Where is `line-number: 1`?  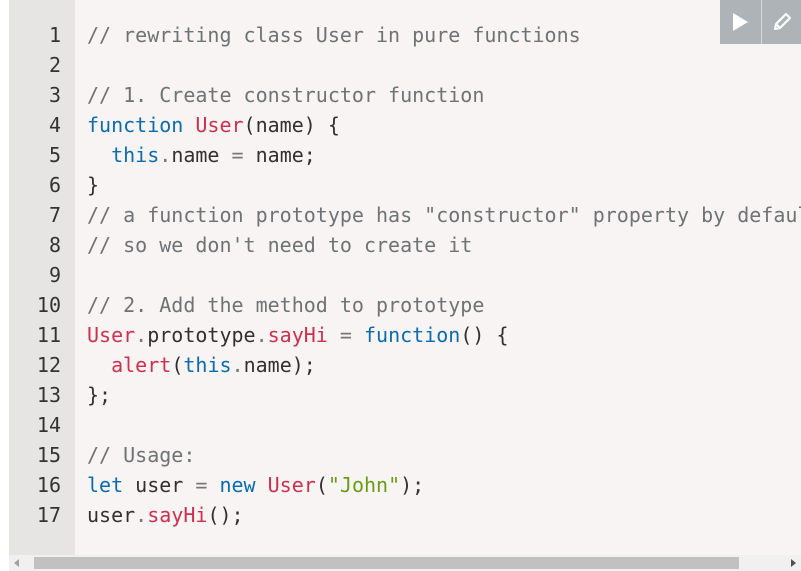
line-number: 1 is located at coordinates (54, 35).